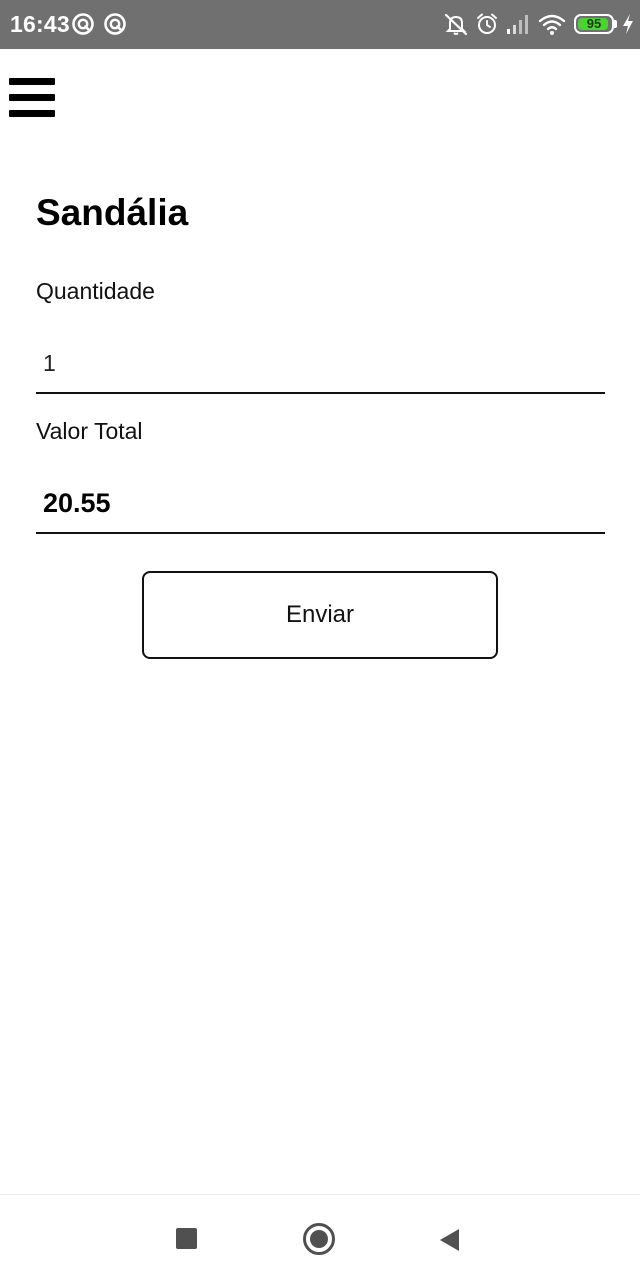 The height and width of the screenshot is (1280, 640). I want to click on battery-icon: 95, so click(595, 24).